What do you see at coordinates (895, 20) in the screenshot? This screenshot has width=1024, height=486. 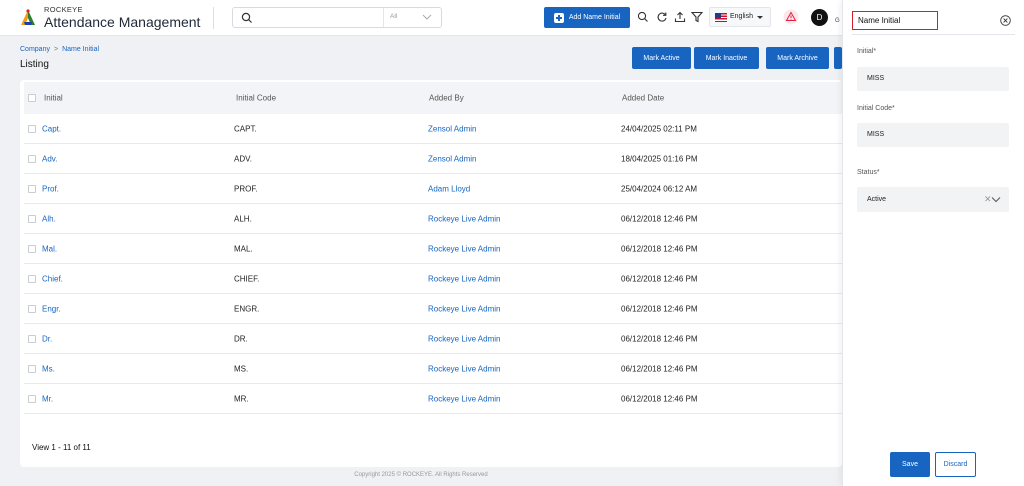 I see `panel-title: Name Initial` at bounding box center [895, 20].